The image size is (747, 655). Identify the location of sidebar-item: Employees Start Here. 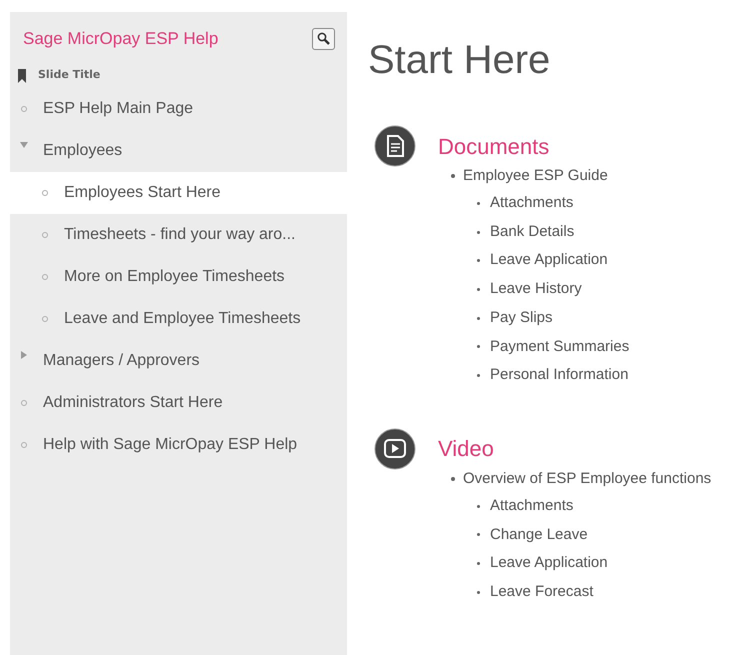
(178, 193).